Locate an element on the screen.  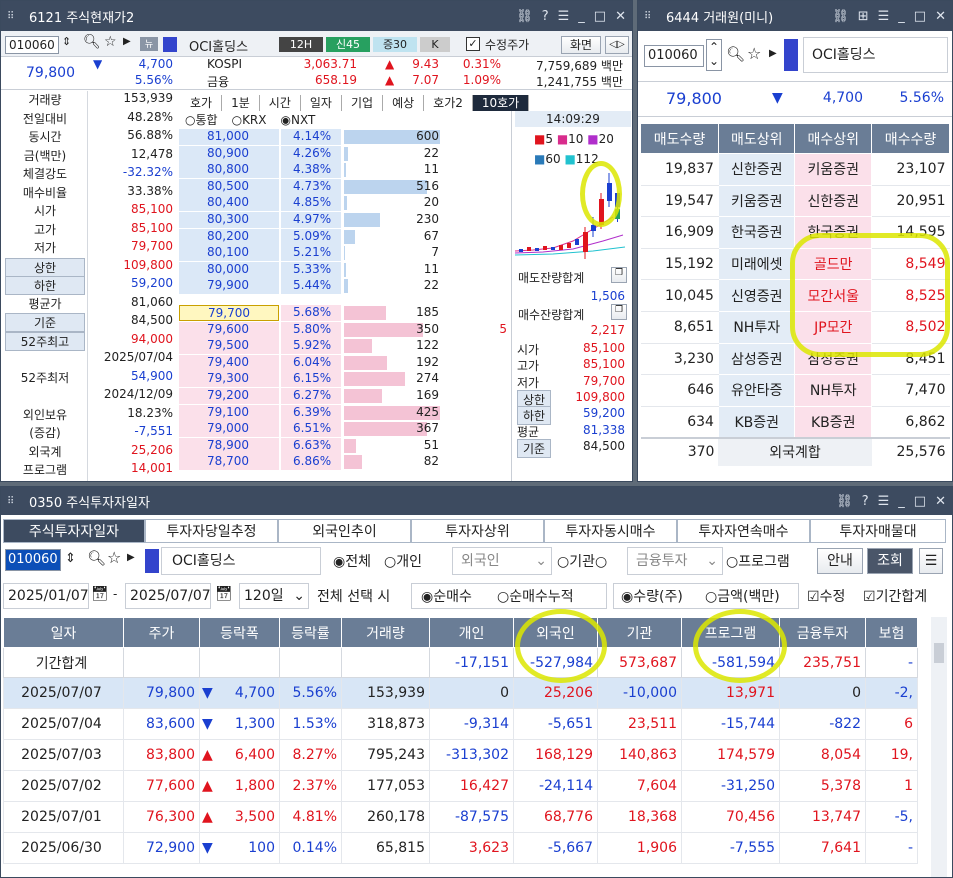
broker-row: 3,230 삼성증권 삼성증권 8,451 is located at coordinates (795, 359).